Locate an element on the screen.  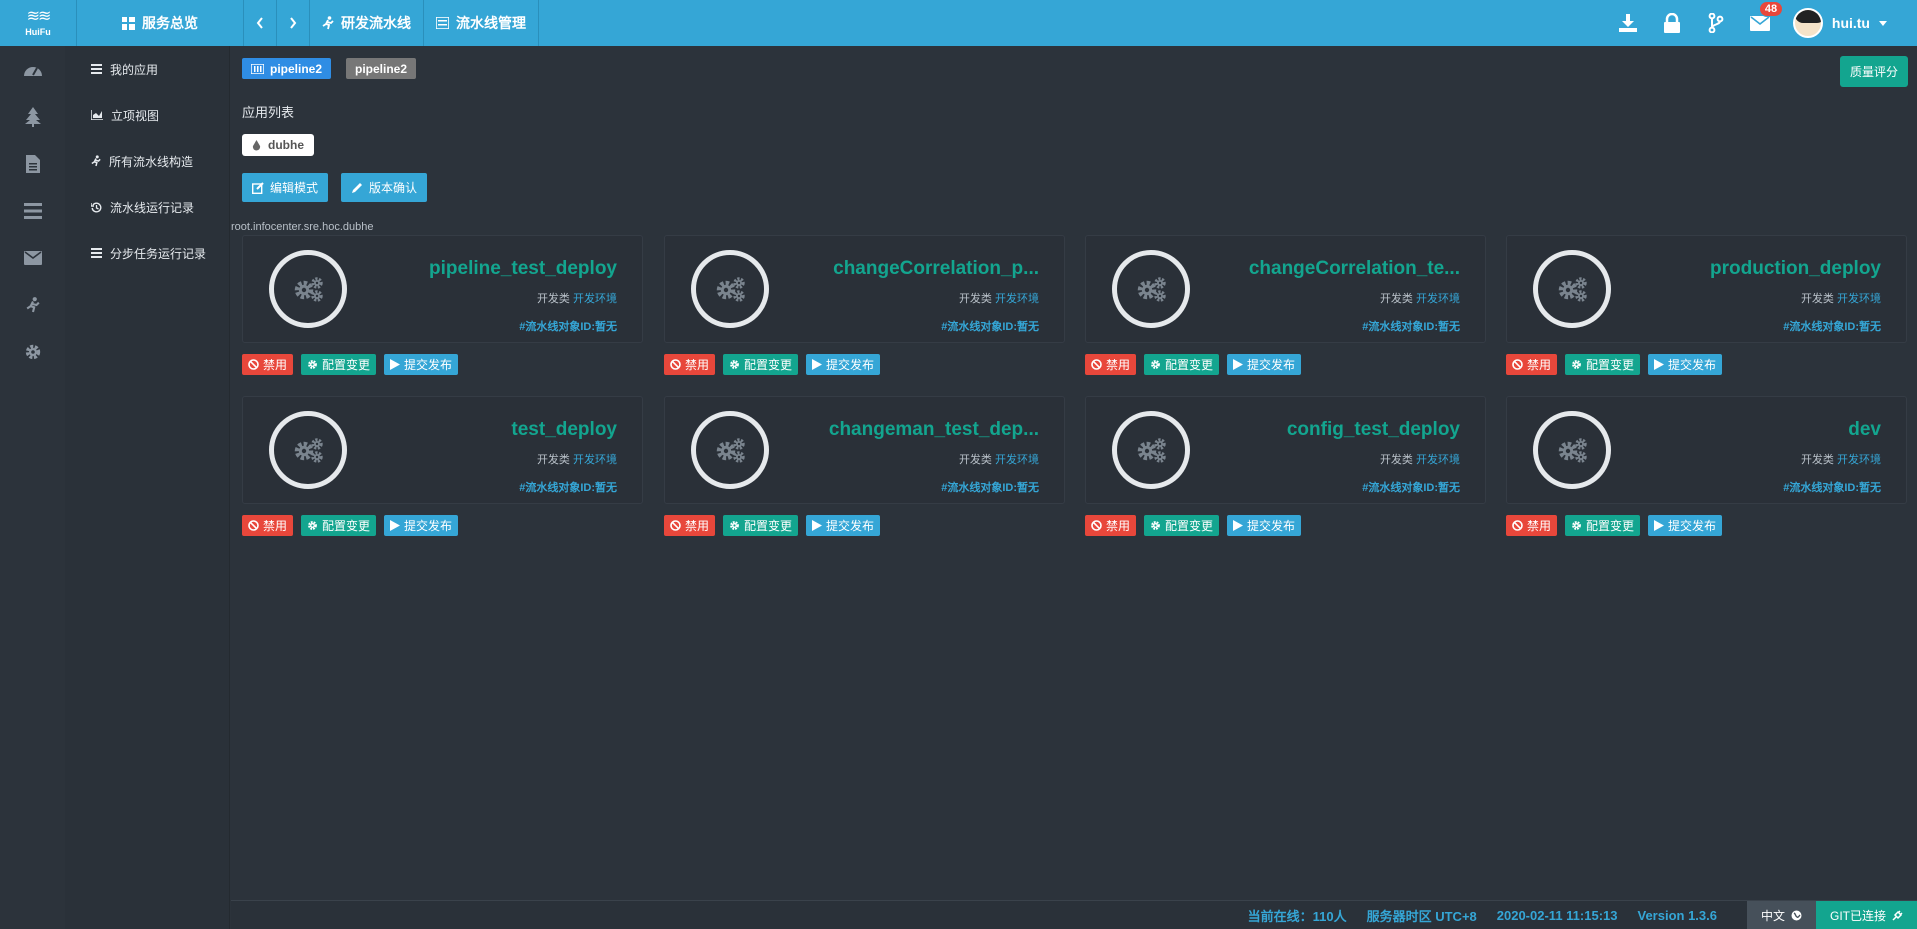
pipeline-card: test_deploy 开发类 开发环境 #流水线对象ID:暂无 is located at coordinates (442, 450).